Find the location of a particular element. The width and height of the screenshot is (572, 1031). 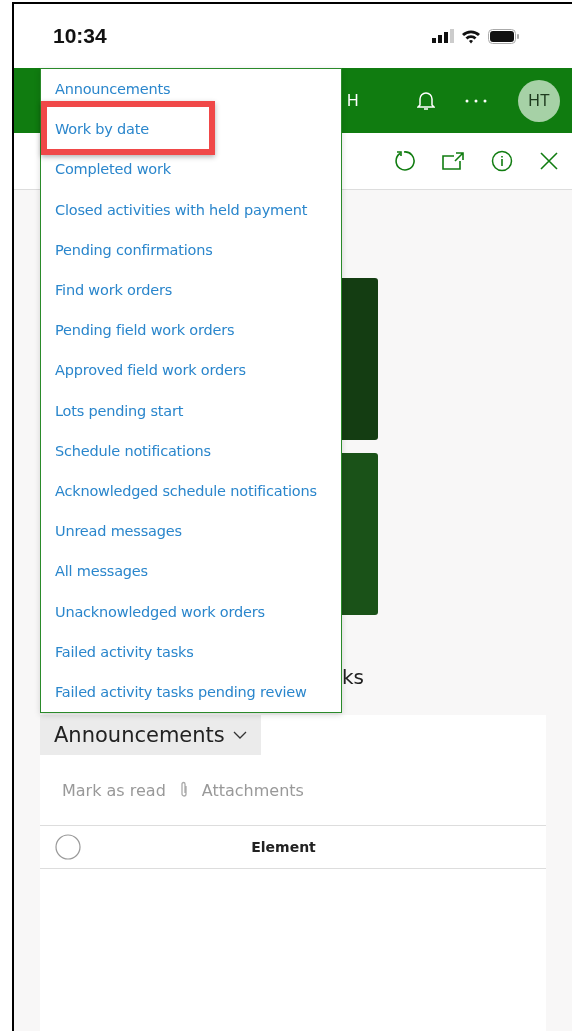

menu-item: Completed work is located at coordinates (113, 169).